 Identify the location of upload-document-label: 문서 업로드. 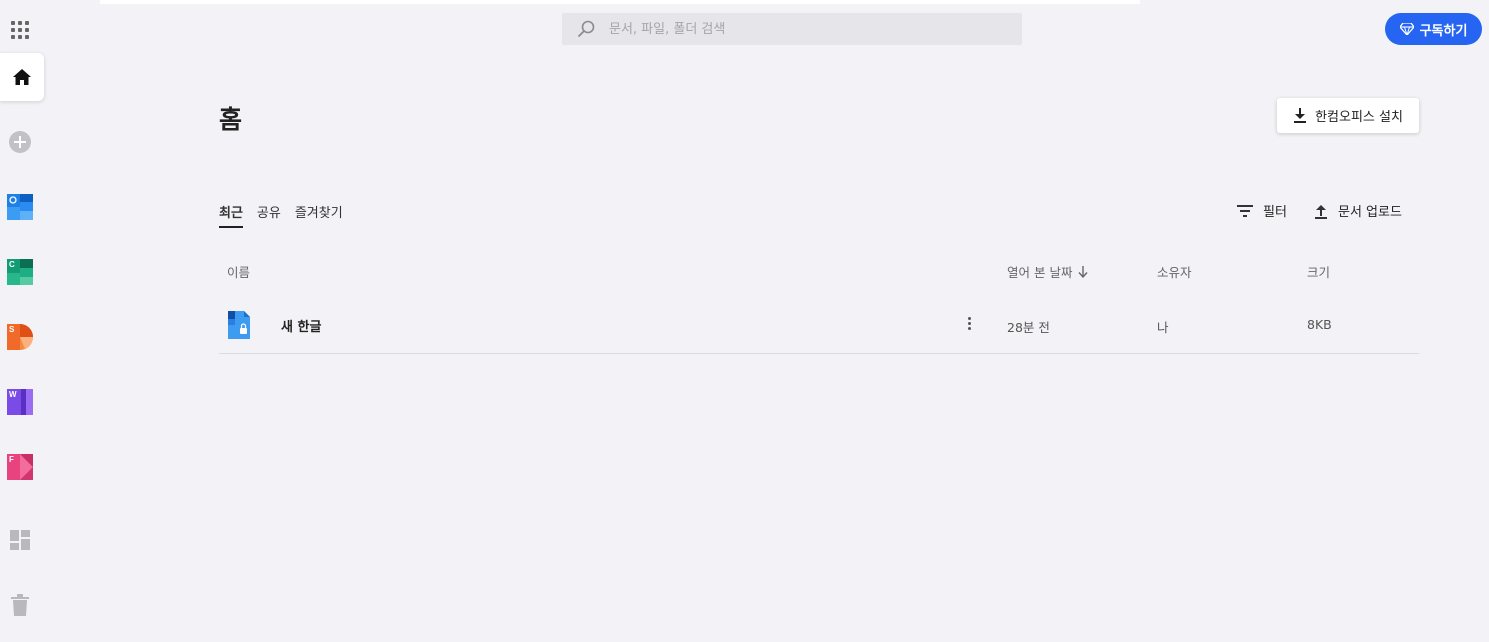
(1370, 212).